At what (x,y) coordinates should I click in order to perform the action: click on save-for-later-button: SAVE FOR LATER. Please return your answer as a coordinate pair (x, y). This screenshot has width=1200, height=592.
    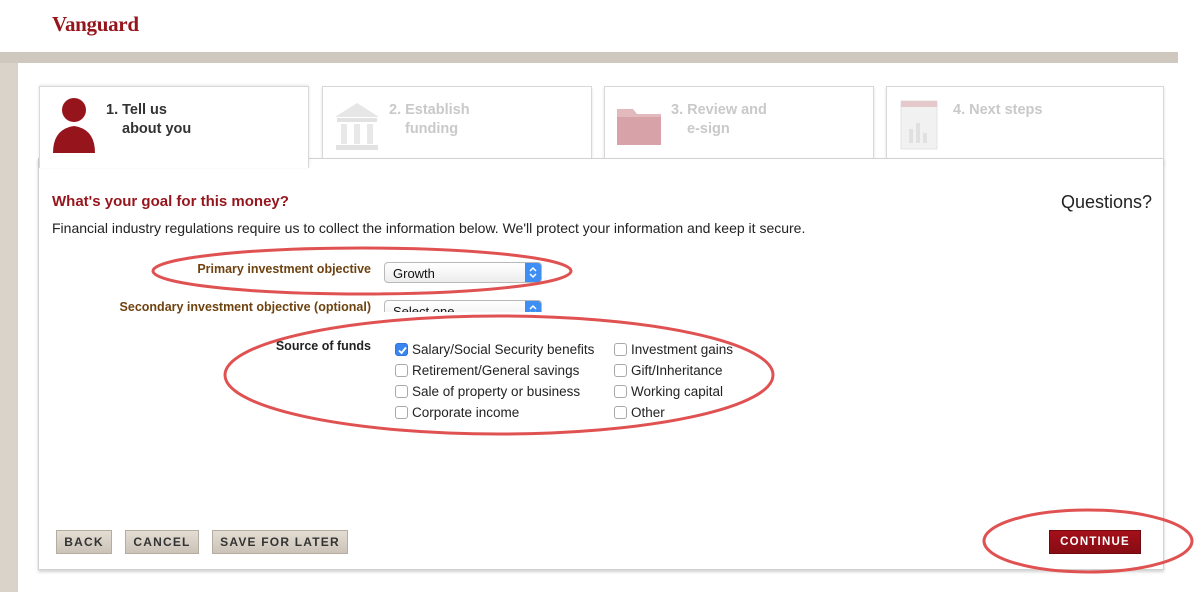
    Looking at the image, I should click on (280, 542).